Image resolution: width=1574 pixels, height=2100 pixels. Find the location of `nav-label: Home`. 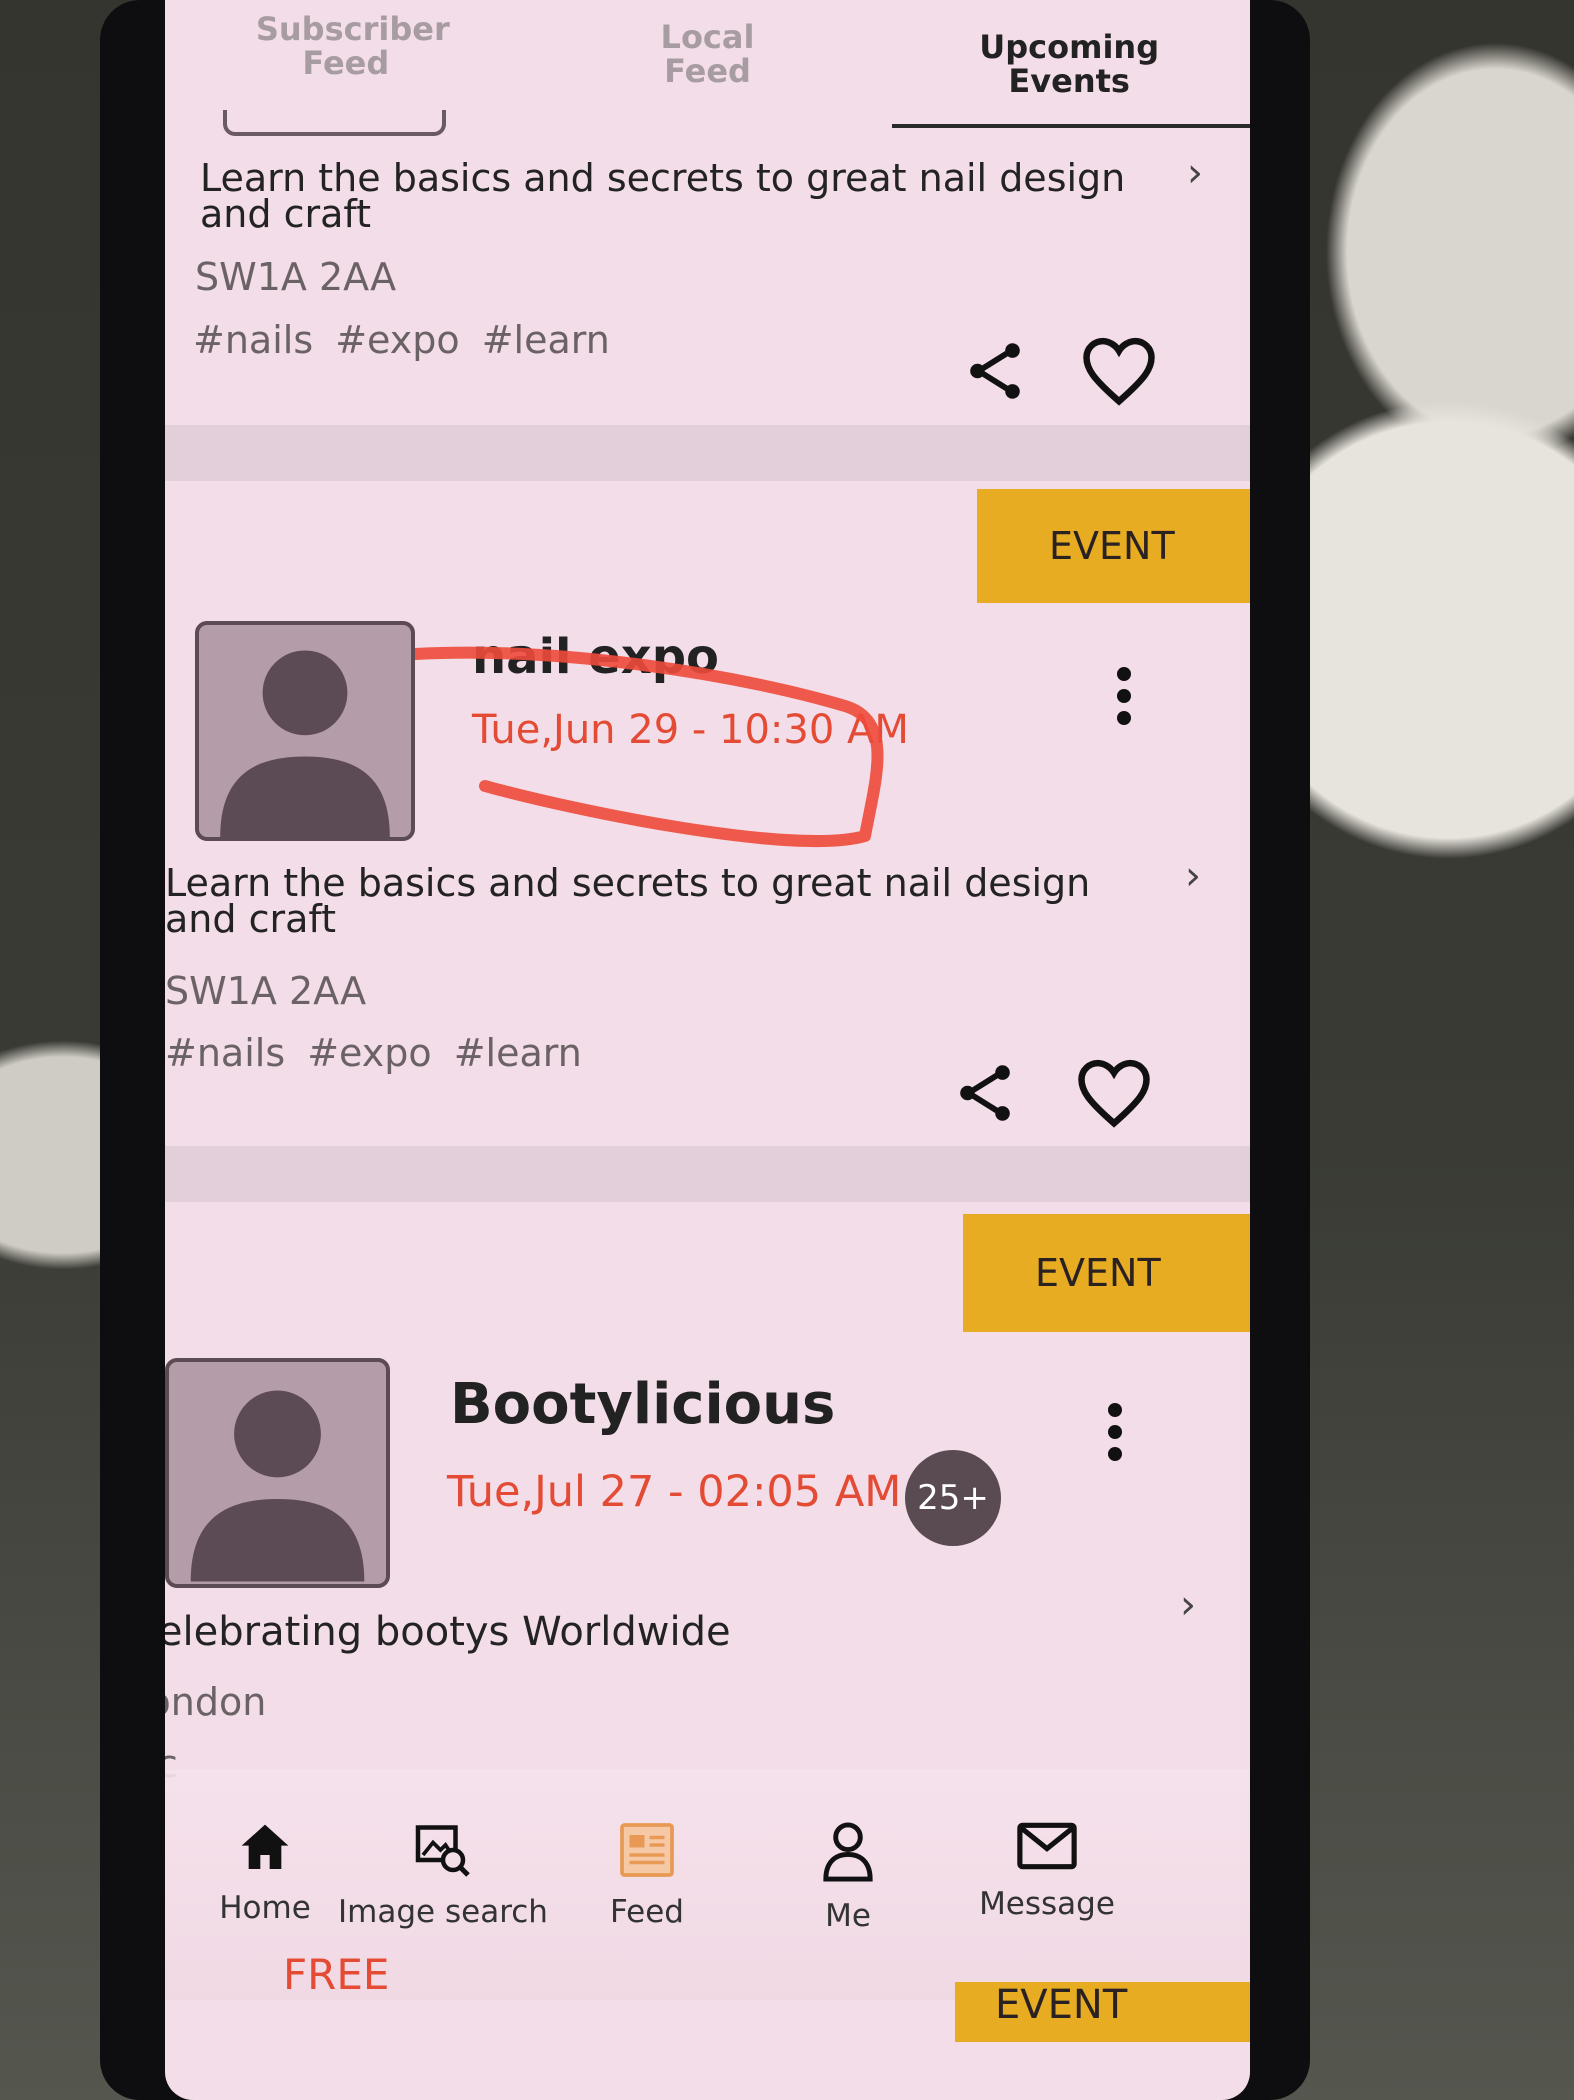

nav-label: Home is located at coordinates (265, 1908).